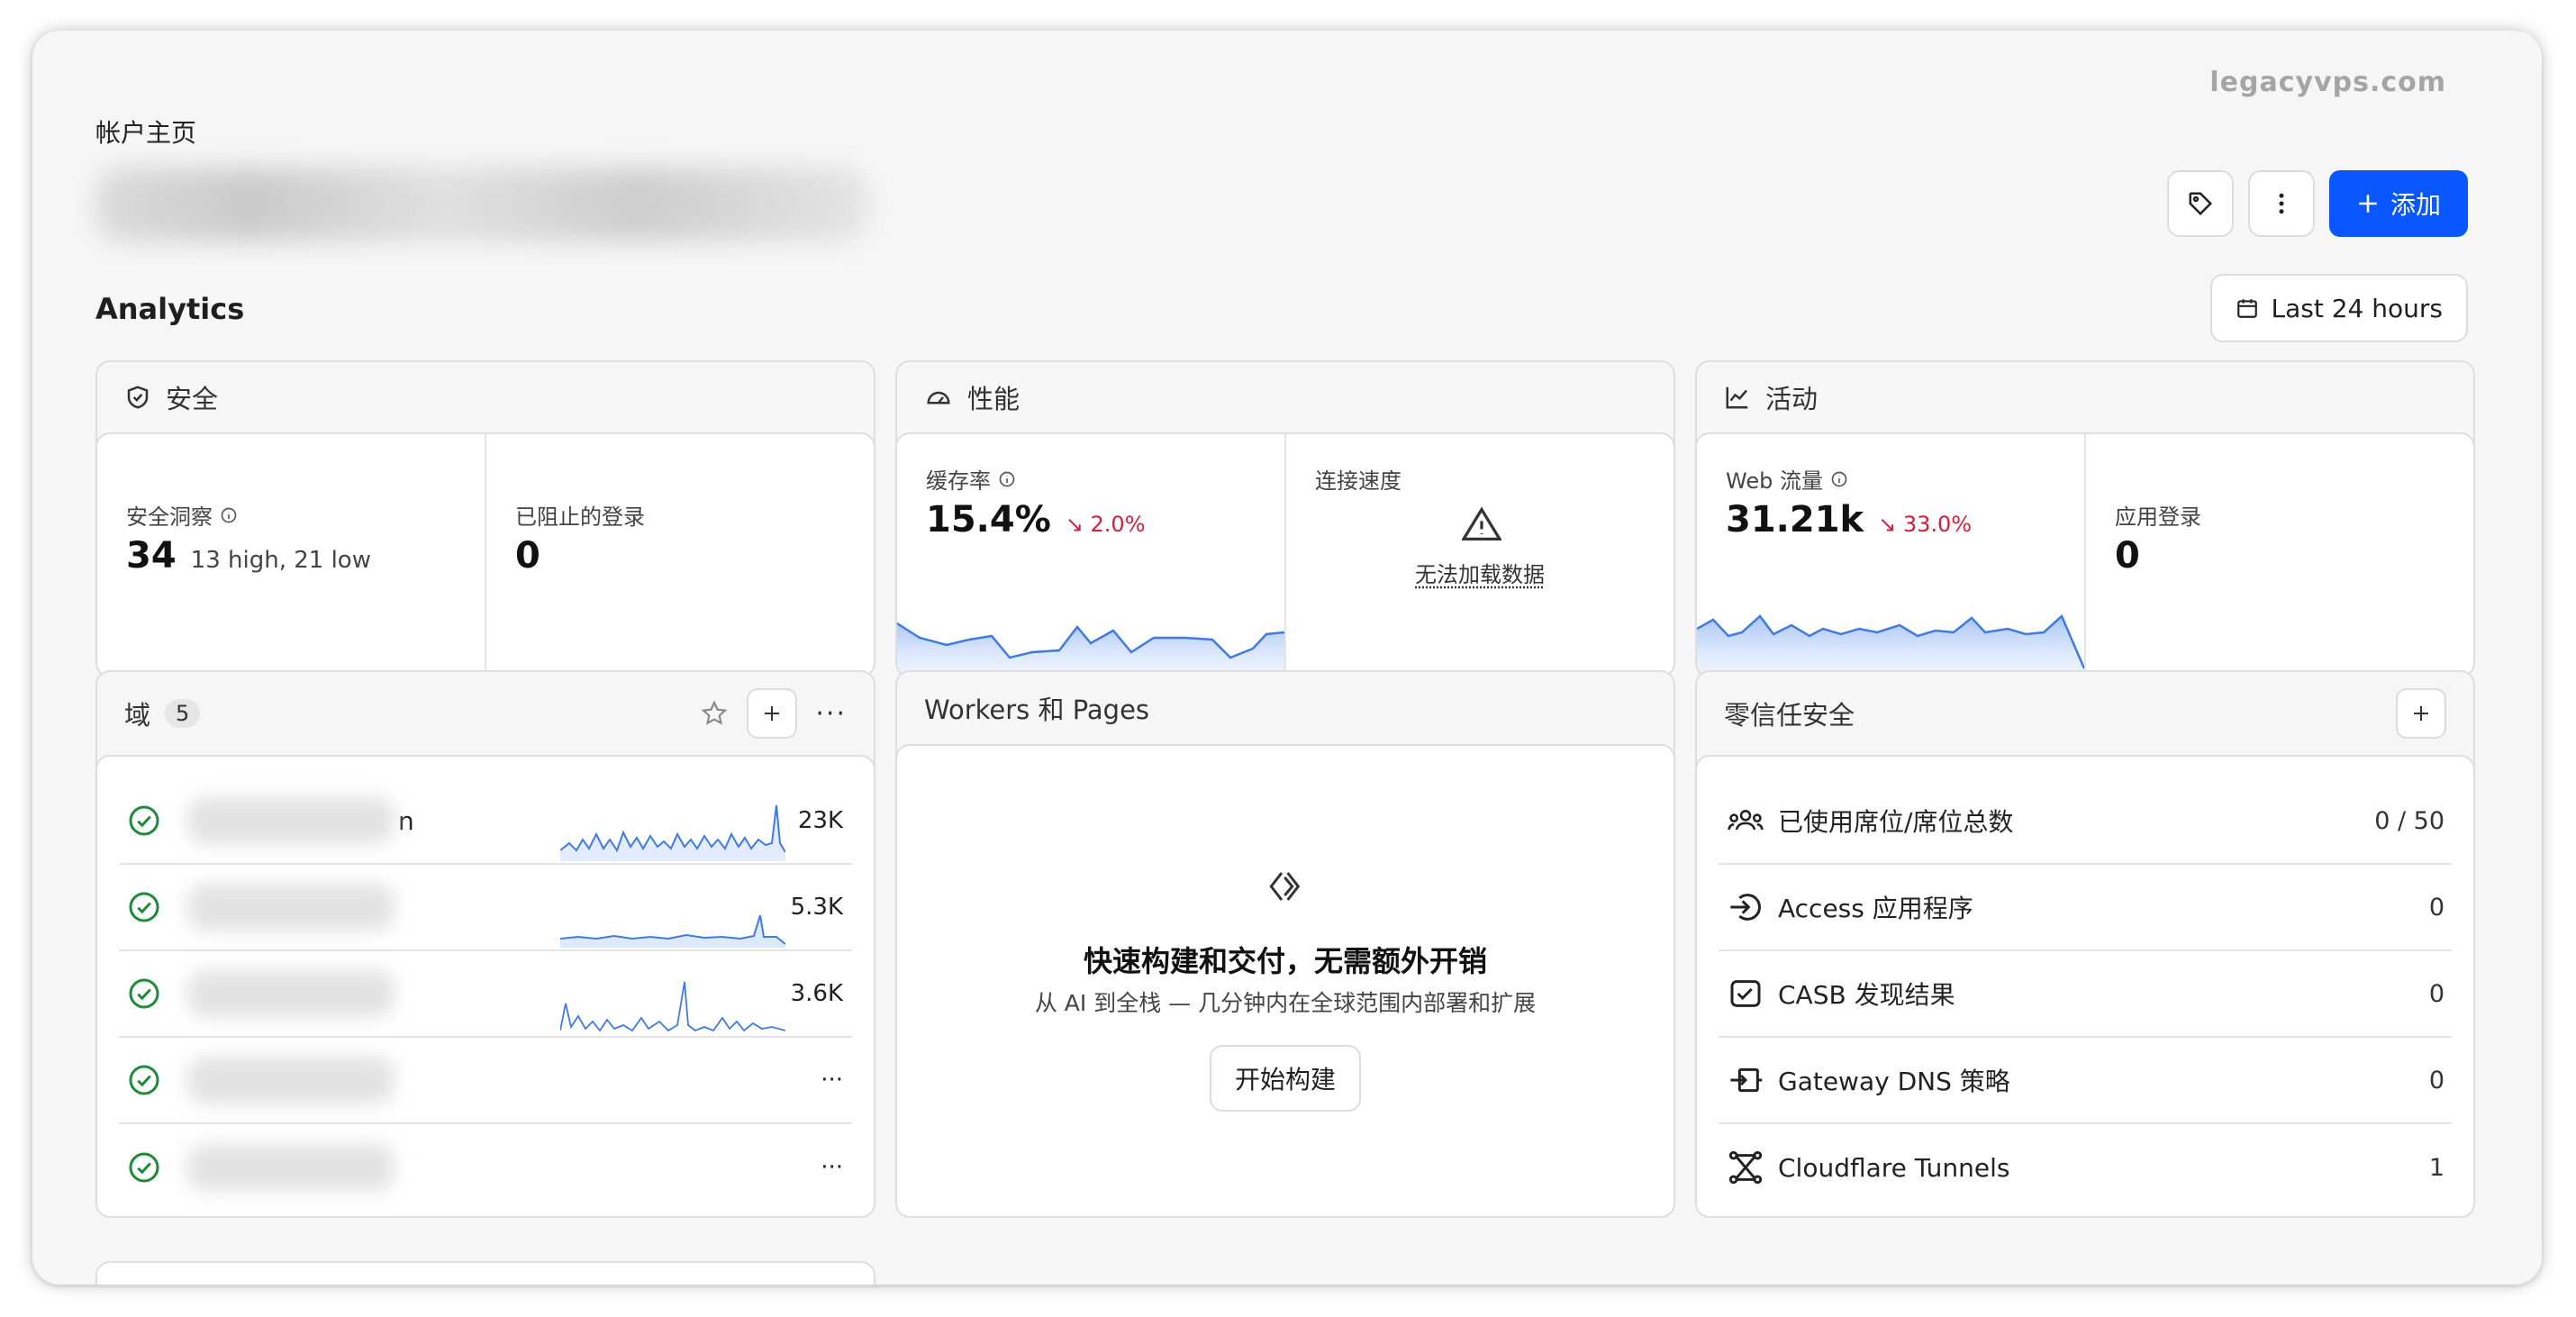  What do you see at coordinates (1481, 523) in the screenshot?
I see `warning-icon` at bounding box center [1481, 523].